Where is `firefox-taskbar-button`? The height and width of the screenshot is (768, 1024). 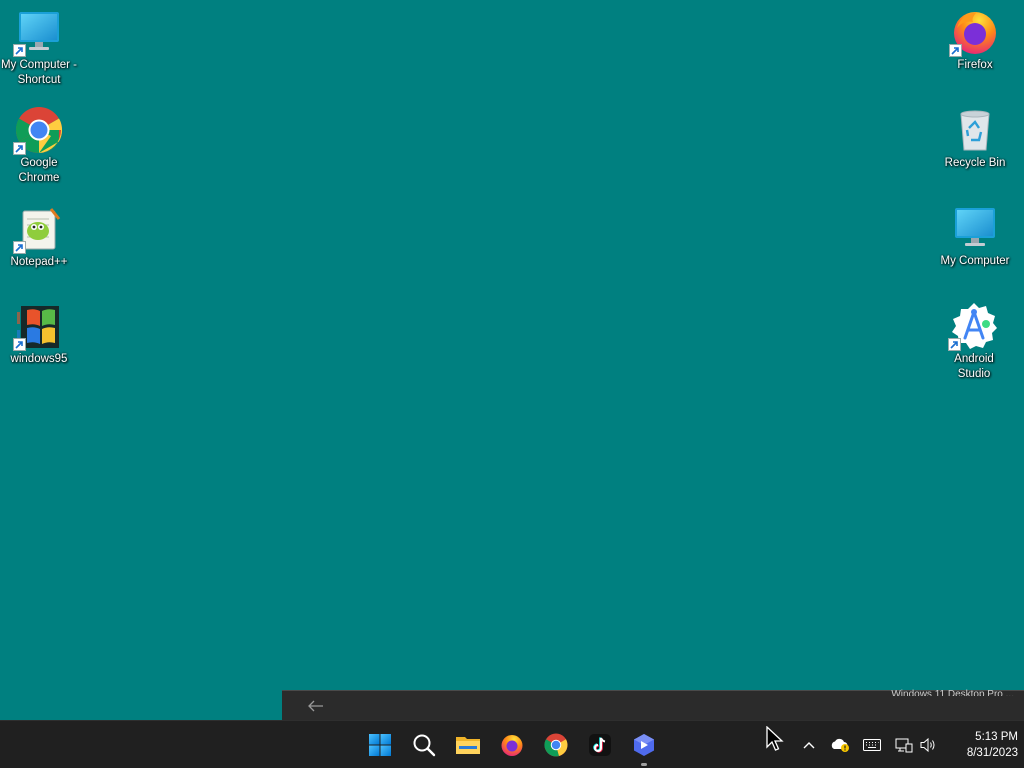 firefox-taskbar-button is located at coordinates (512, 745).